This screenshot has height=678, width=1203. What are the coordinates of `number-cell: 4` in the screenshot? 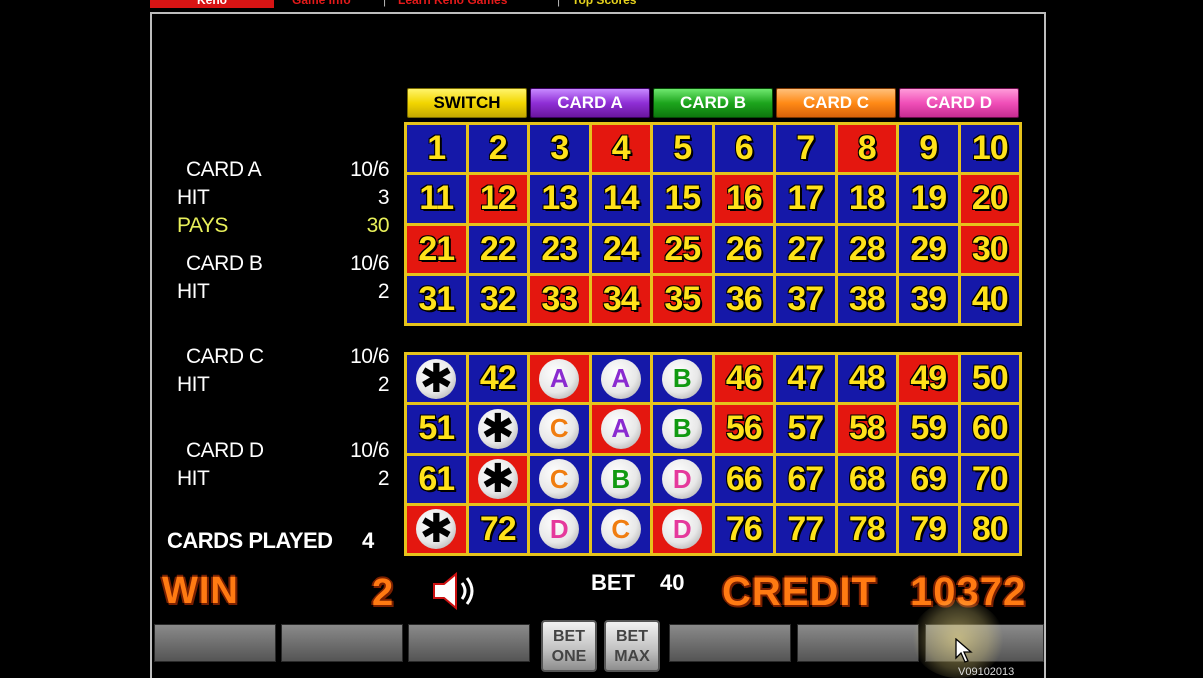 It's located at (620, 149).